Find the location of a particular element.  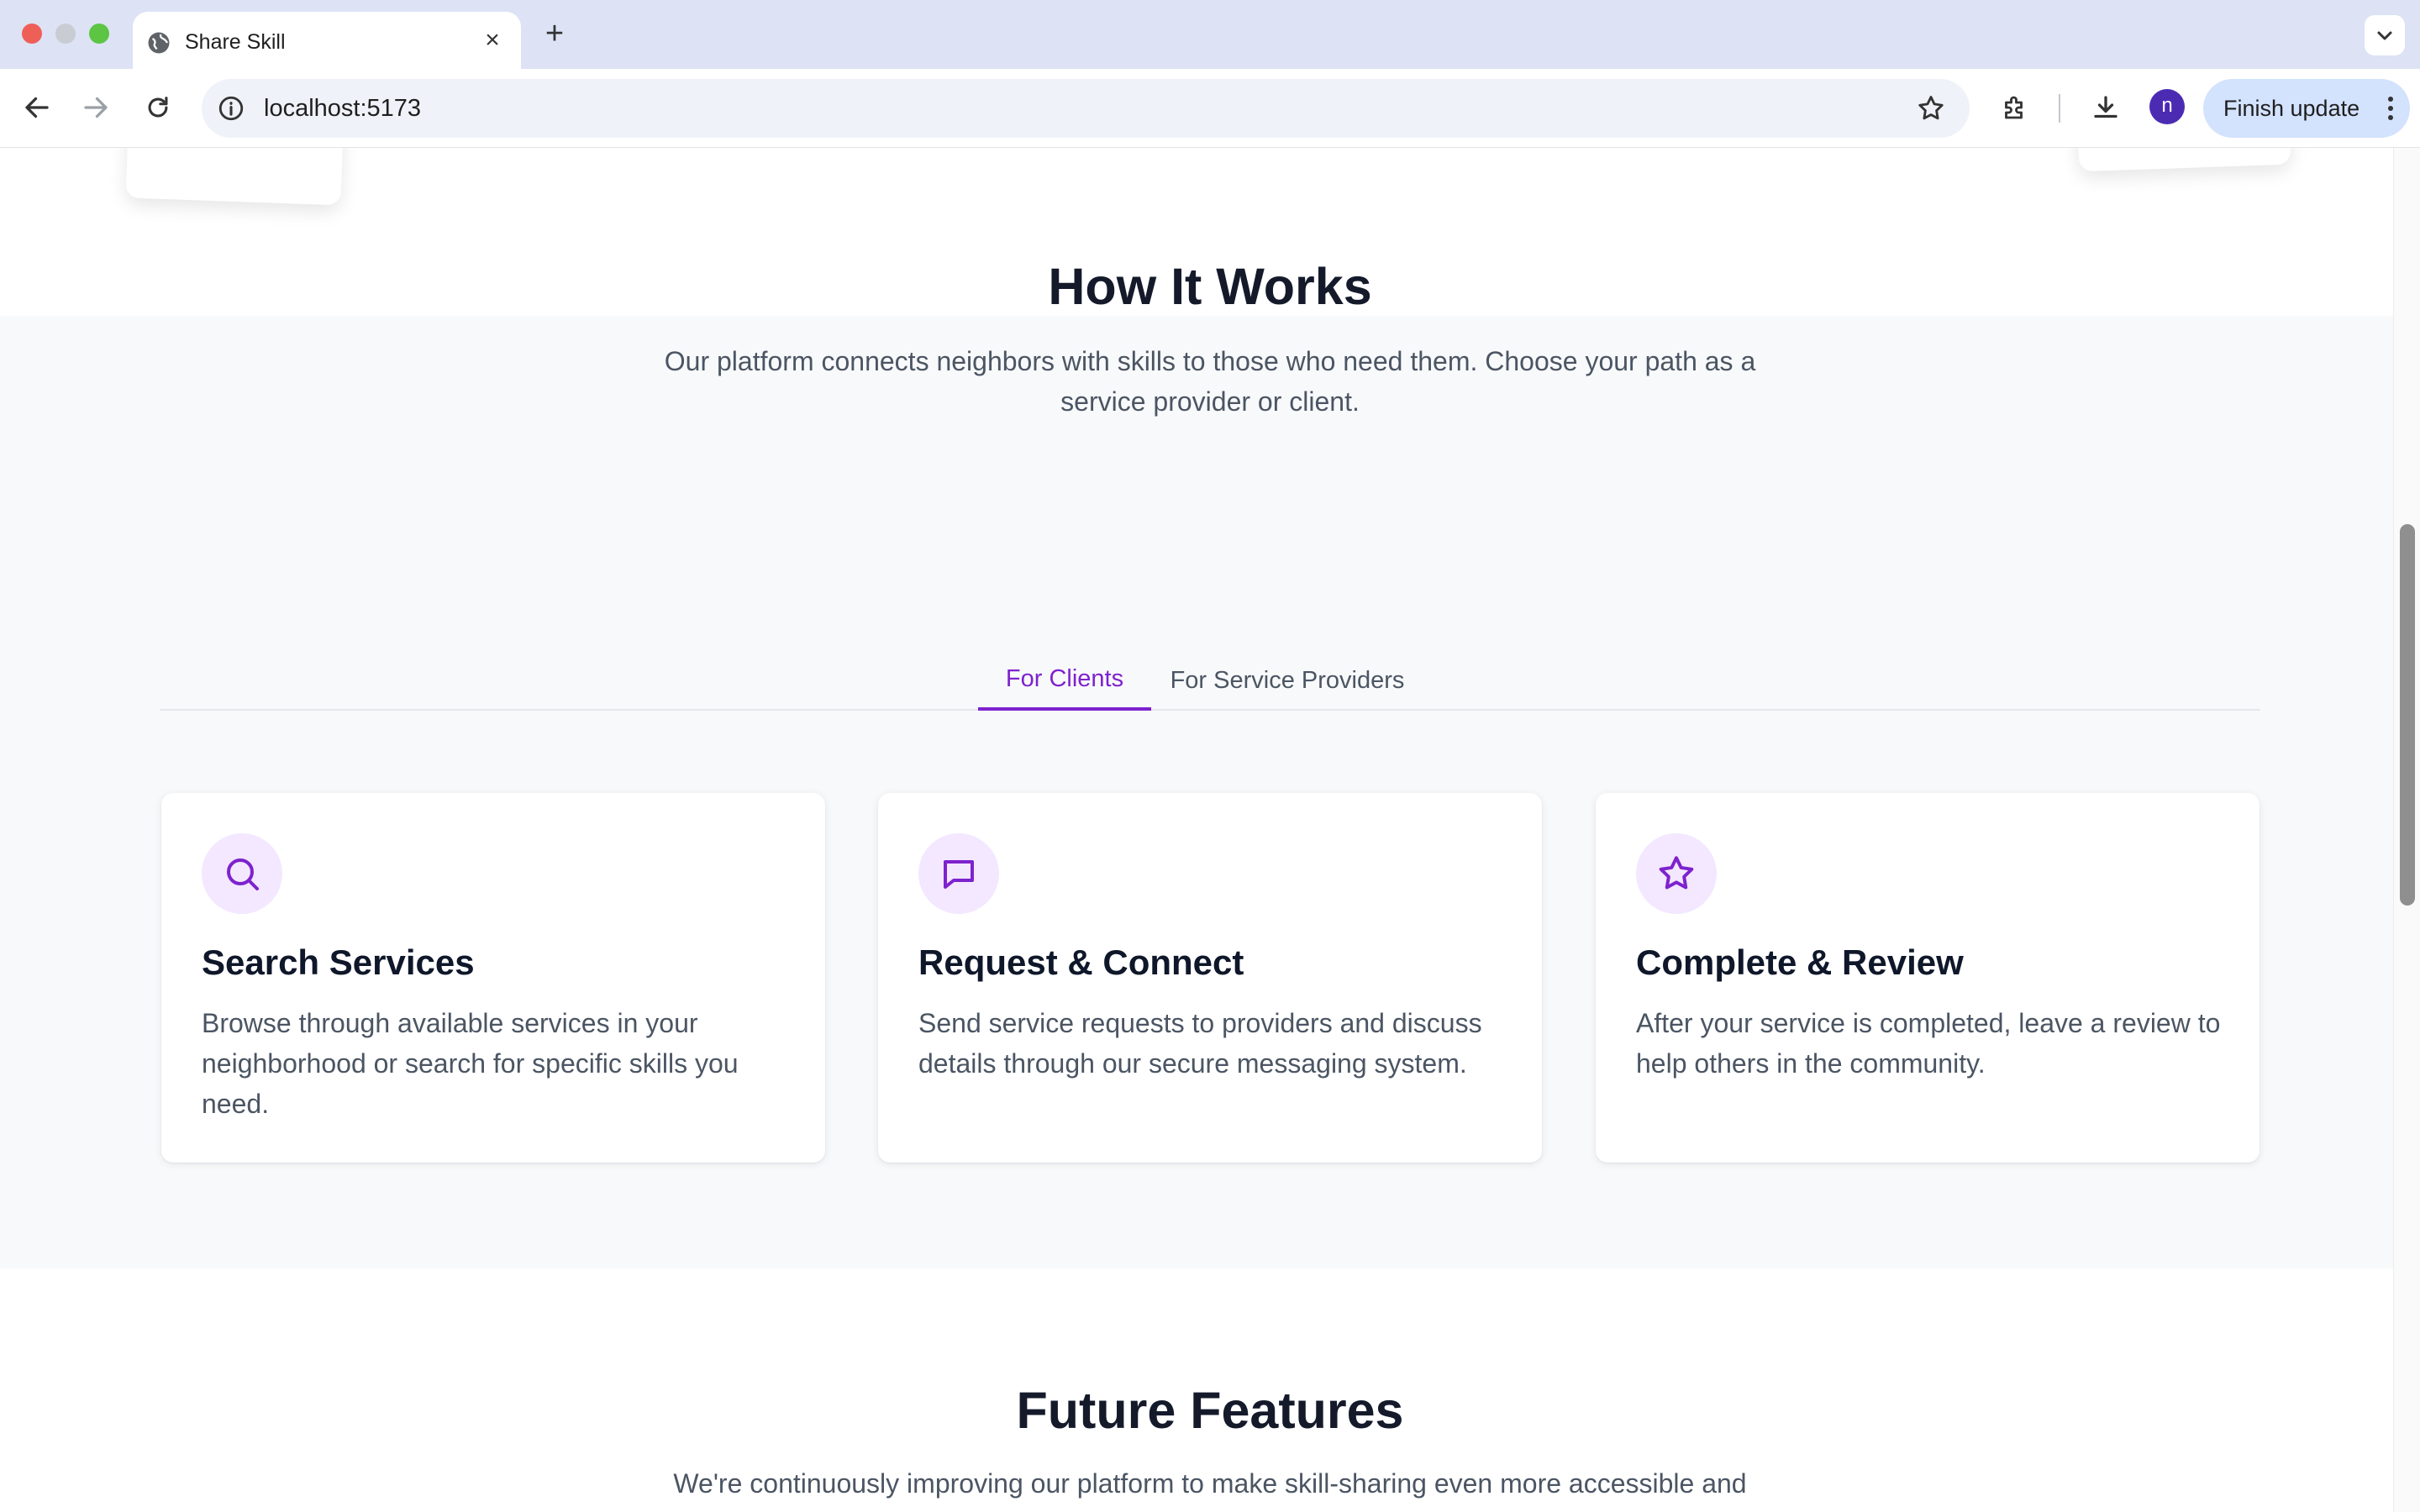

role-tabs: For Clients For Service Providers is located at coordinates (1210, 679).